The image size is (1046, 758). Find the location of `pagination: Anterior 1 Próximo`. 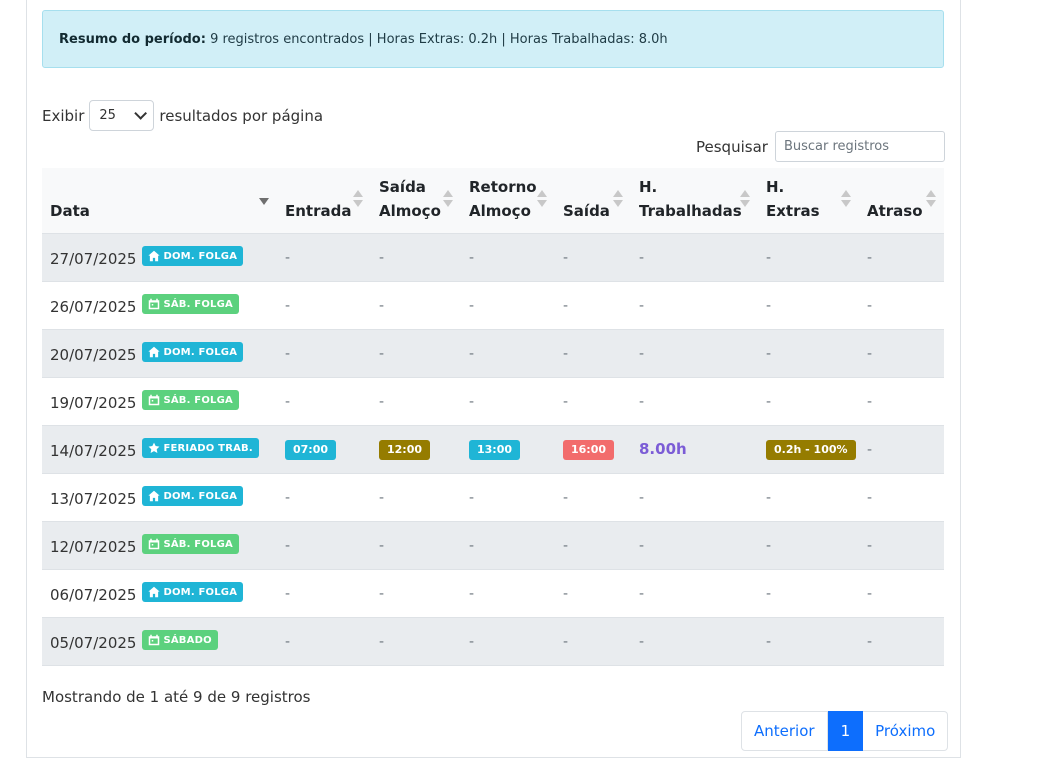

pagination: Anterior 1 Próximo is located at coordinates (845, 731).